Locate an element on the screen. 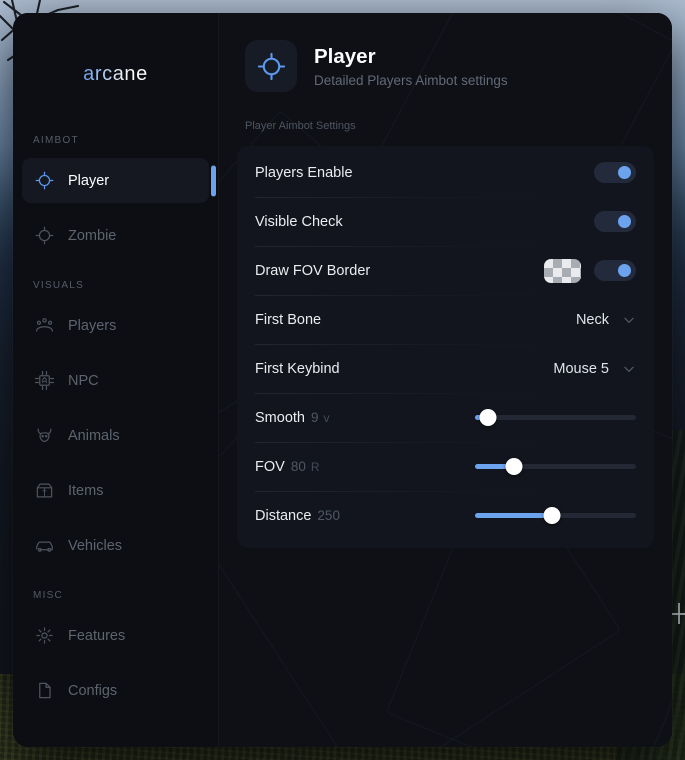  sidebar-item-label: Animals is located at coordinates (94, 435).